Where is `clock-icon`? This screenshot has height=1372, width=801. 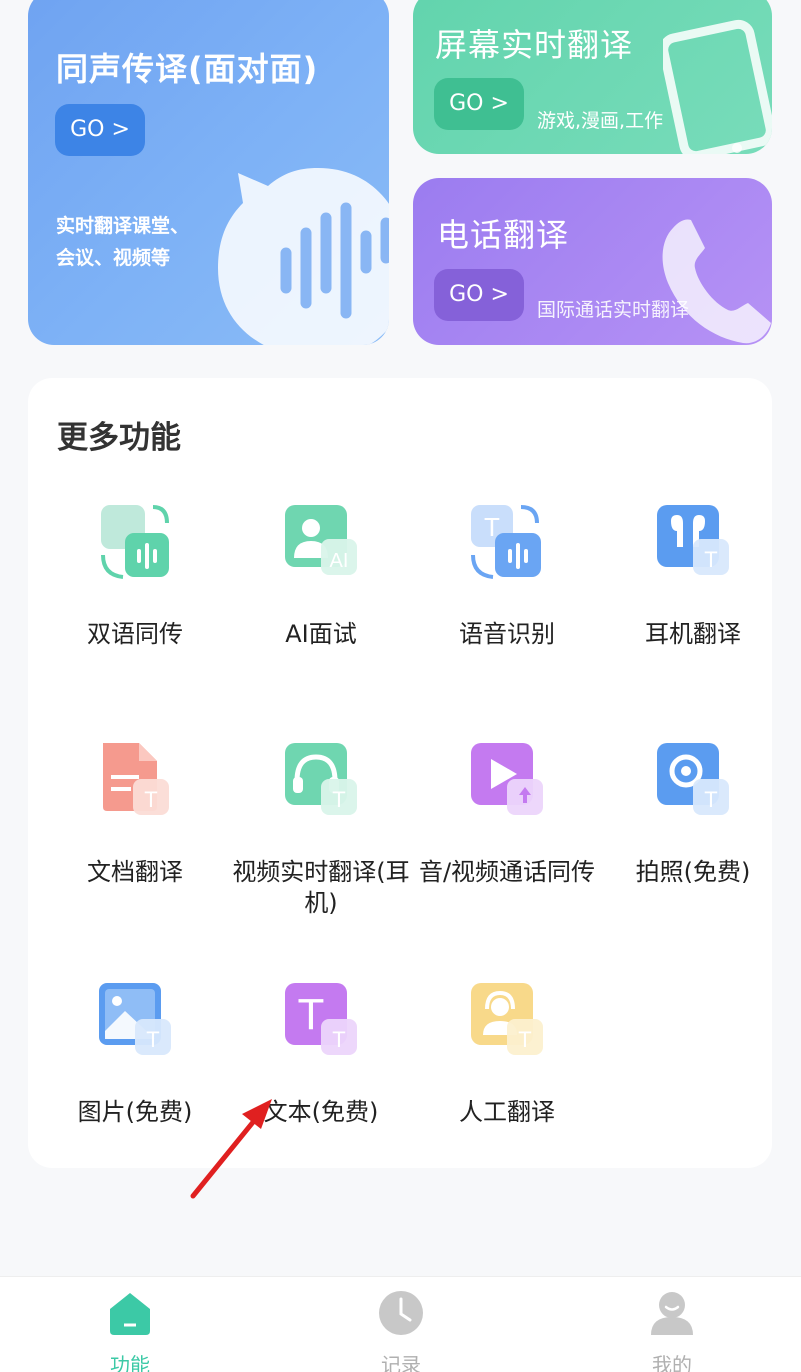 clock-icon is located at coordinates (401, 1313).